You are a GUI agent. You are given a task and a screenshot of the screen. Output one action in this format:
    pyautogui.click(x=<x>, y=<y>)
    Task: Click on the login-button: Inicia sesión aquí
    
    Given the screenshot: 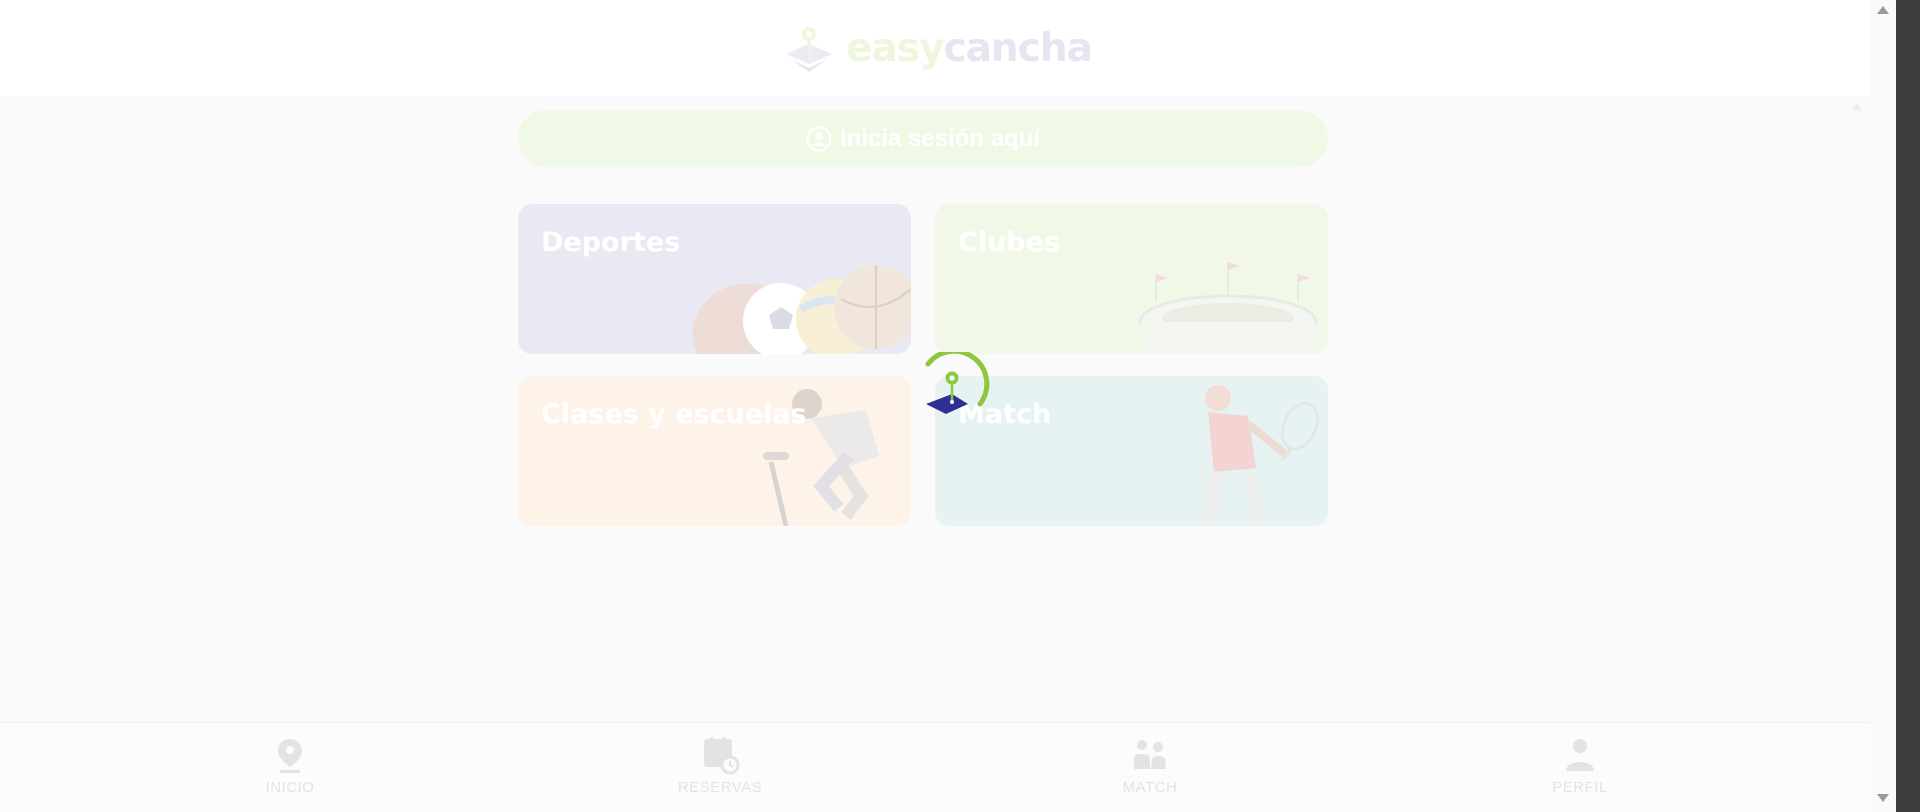 What is the action you would take?
    pyautogui.click(x=923, y=138)
    